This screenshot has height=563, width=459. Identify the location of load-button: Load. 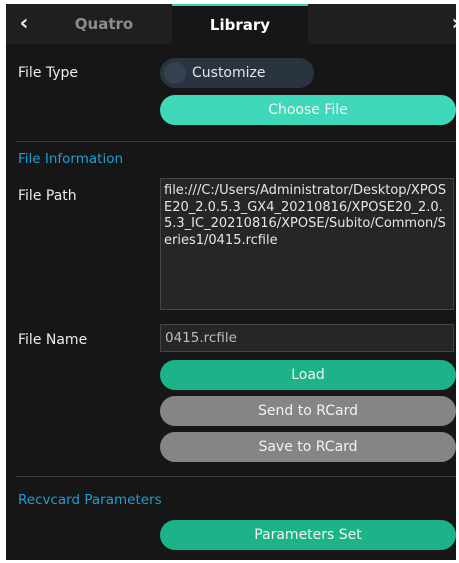
(308, 375).